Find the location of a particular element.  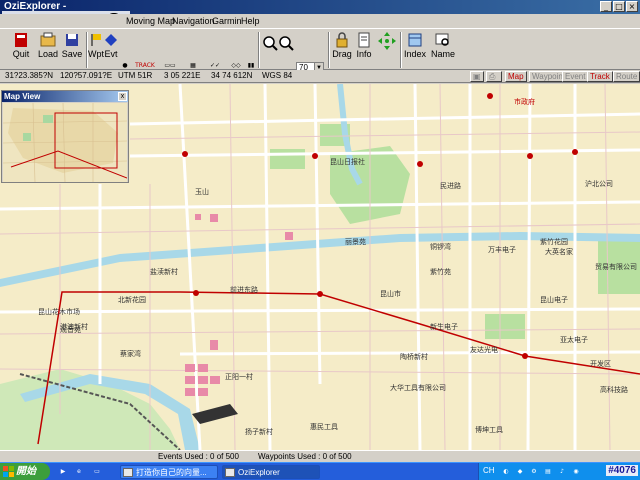

map-label: 扬子新村 is located at coordinates (259, 431).